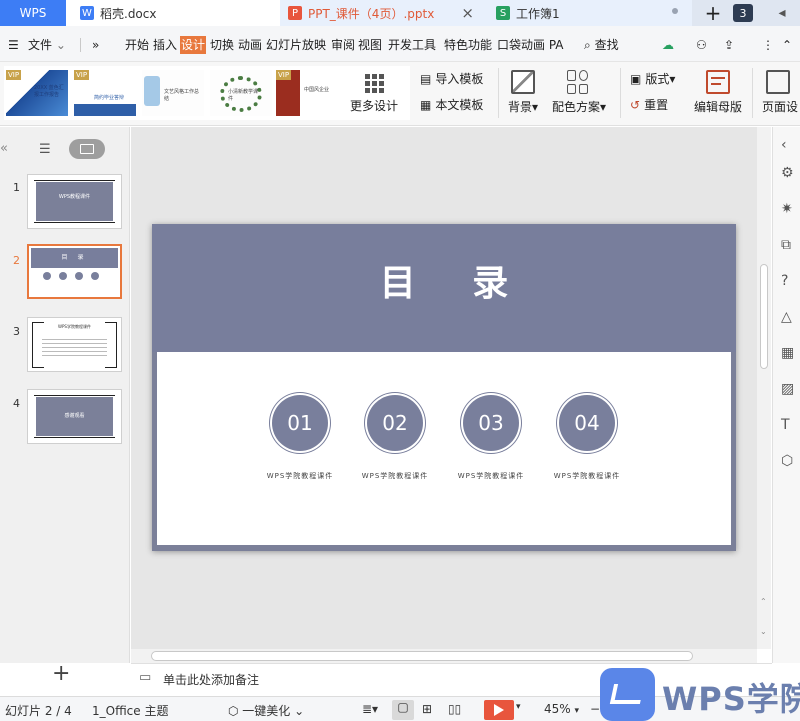 Image resolution: width=800 pixels, height=721 pixels. Describe the element at coordinates (491, 438) in the screenshot. I see `toc-item: 03 WPS学院教程课件` at that location.